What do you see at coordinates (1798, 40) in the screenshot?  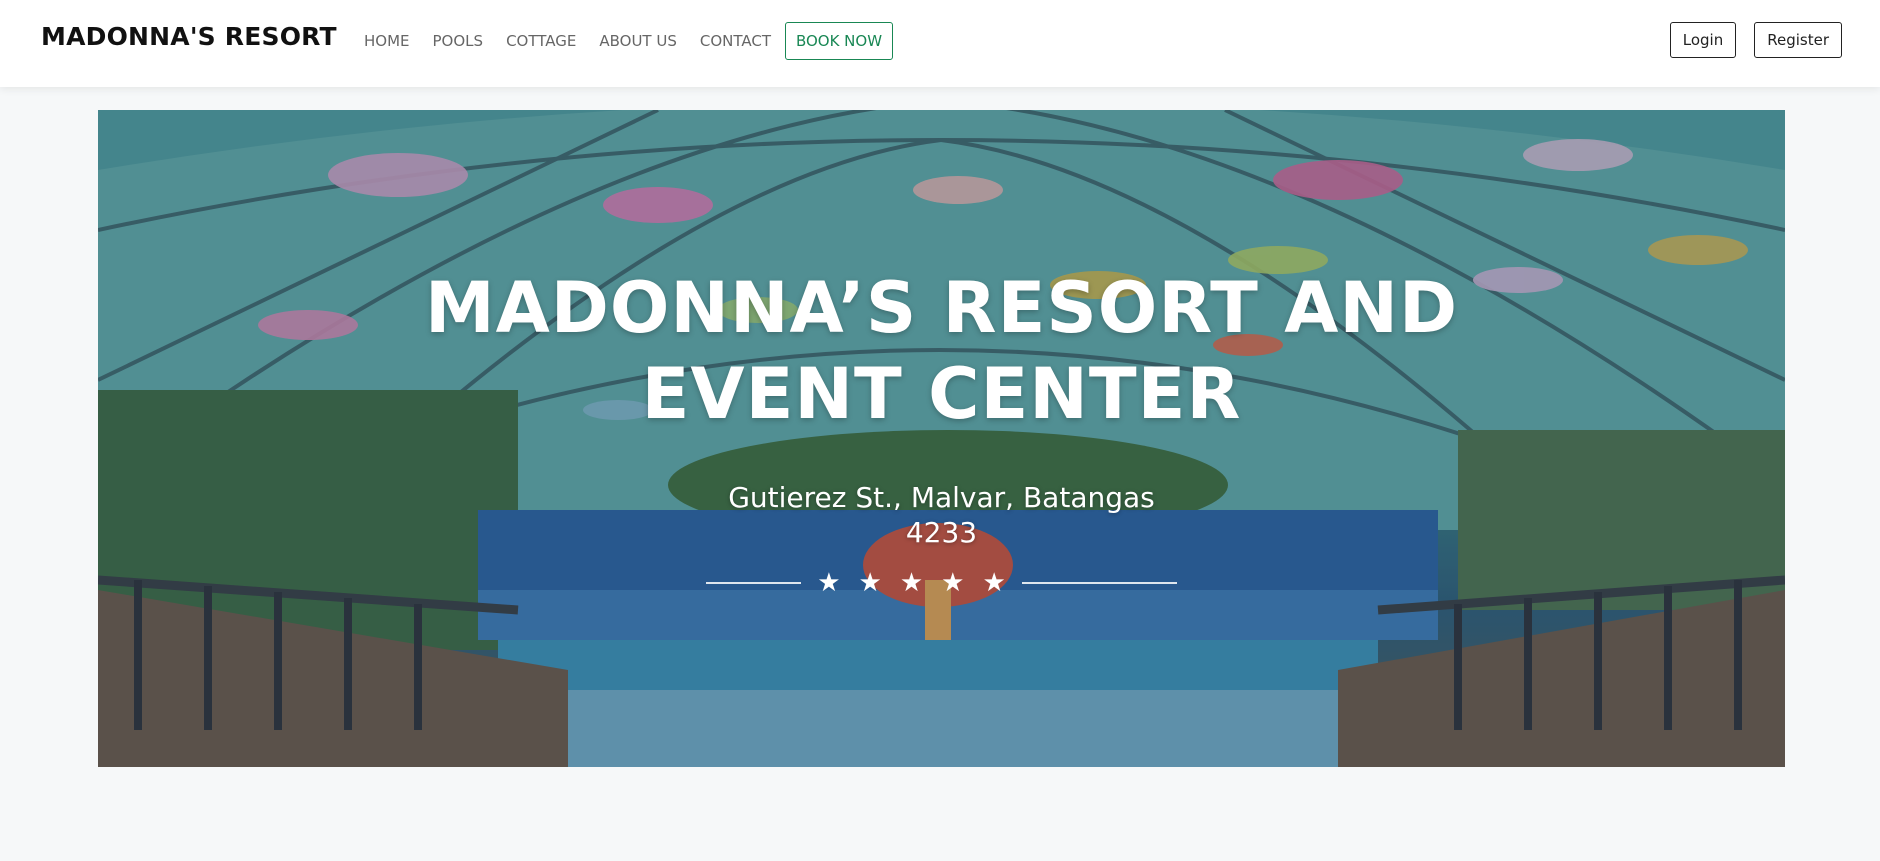 I see `register-button: Register` at bounding box center [1798, 40].